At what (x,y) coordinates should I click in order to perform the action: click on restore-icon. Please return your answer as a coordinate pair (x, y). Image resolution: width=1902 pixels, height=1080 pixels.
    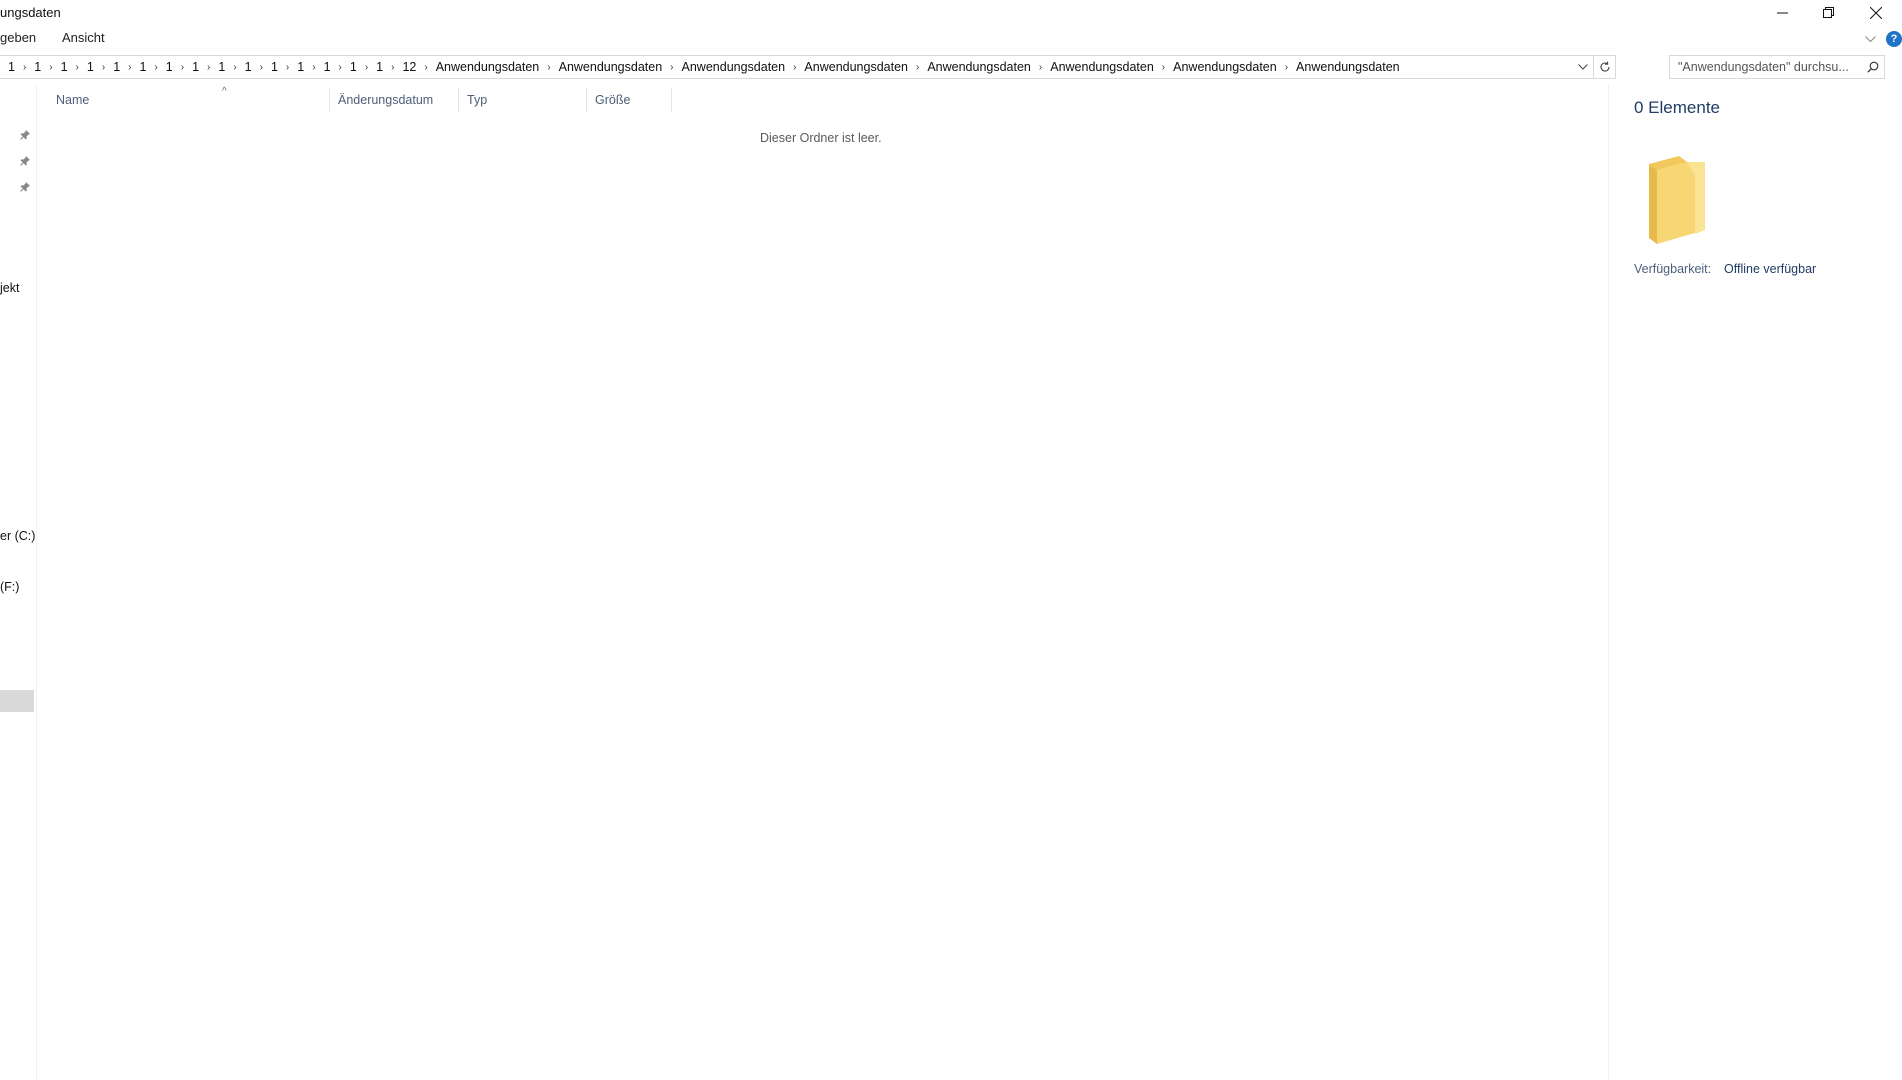
    Looking at the image, I should click on (1828, 12).